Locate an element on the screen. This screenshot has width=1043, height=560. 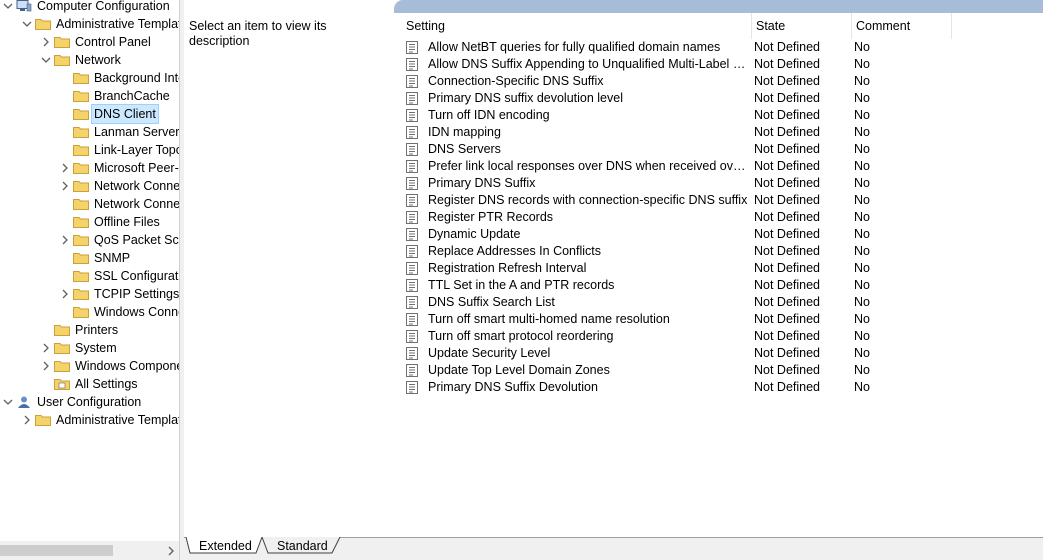
tree-item: TCPIP Settings is located at coordinates (89, 294).